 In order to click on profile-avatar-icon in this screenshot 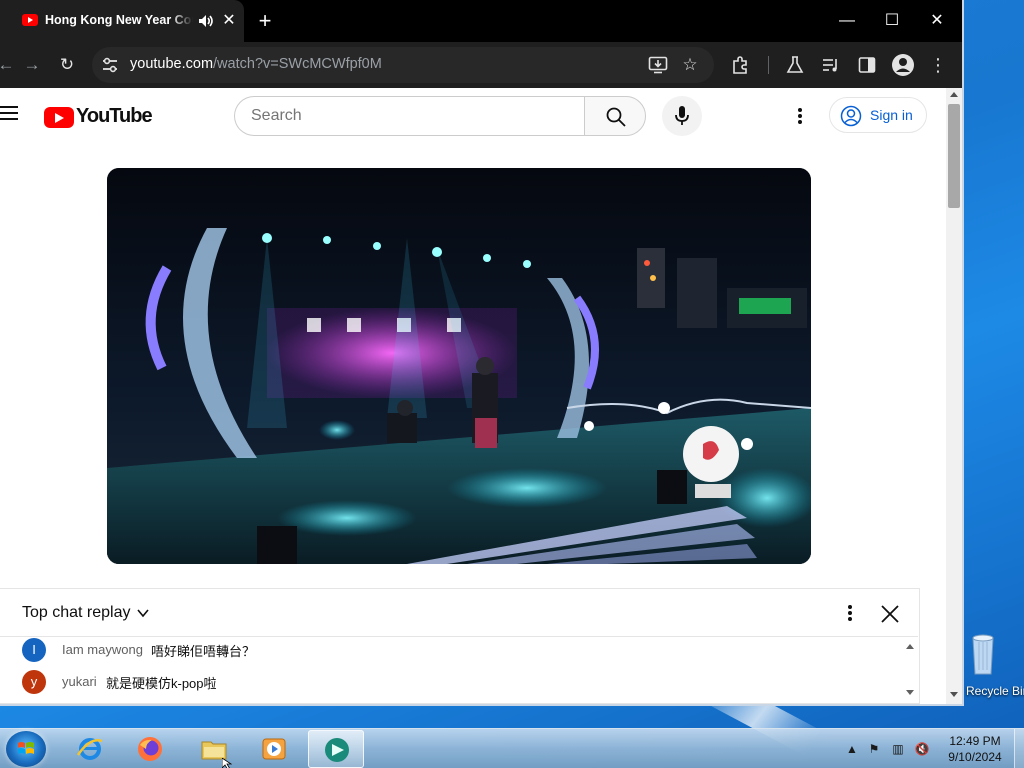, I will do `click(903, 65)`.